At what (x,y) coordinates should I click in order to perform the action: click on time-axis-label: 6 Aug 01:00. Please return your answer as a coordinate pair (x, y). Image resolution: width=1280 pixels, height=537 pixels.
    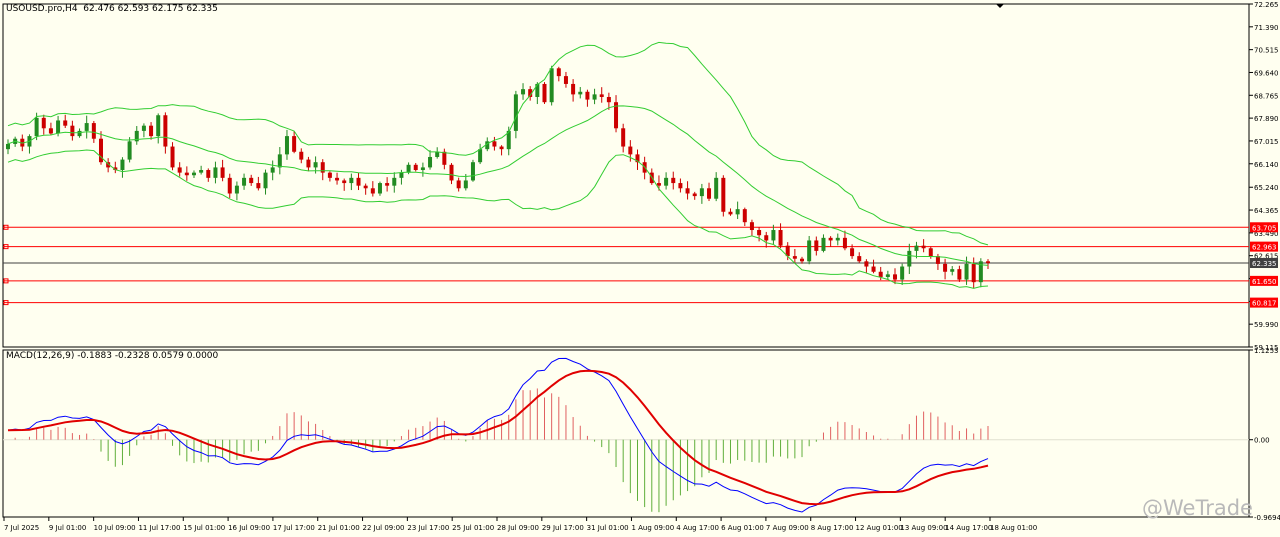
    Looking at the image, I should click on (742, 528).